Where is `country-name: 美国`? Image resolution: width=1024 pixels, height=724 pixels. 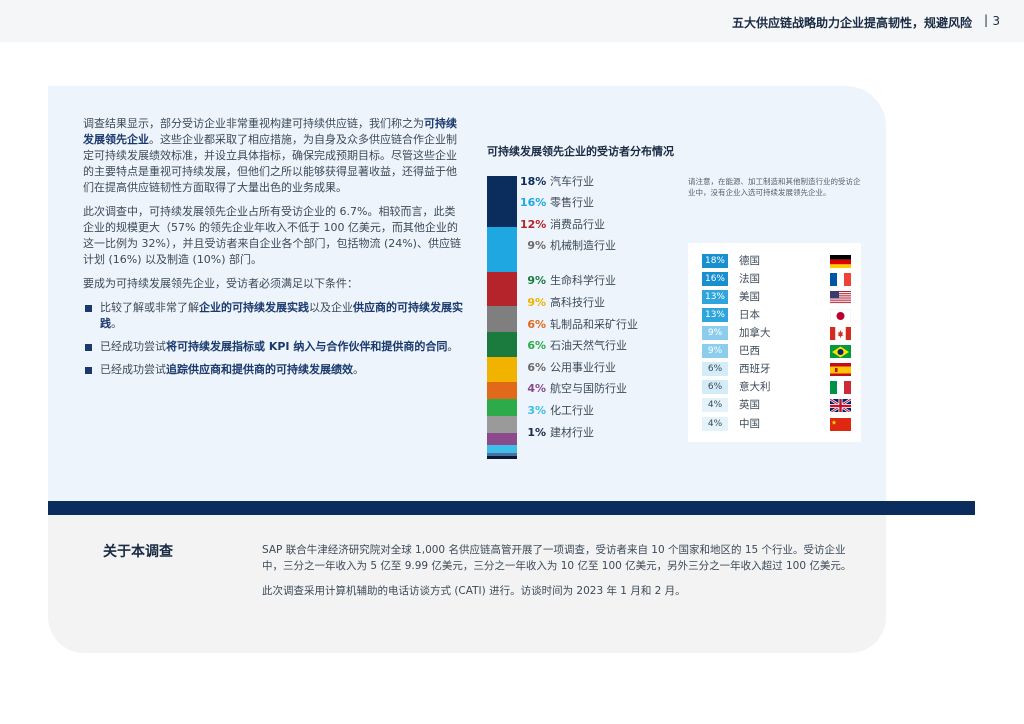 country-name: 美国 is located at coordinates (749, 297).